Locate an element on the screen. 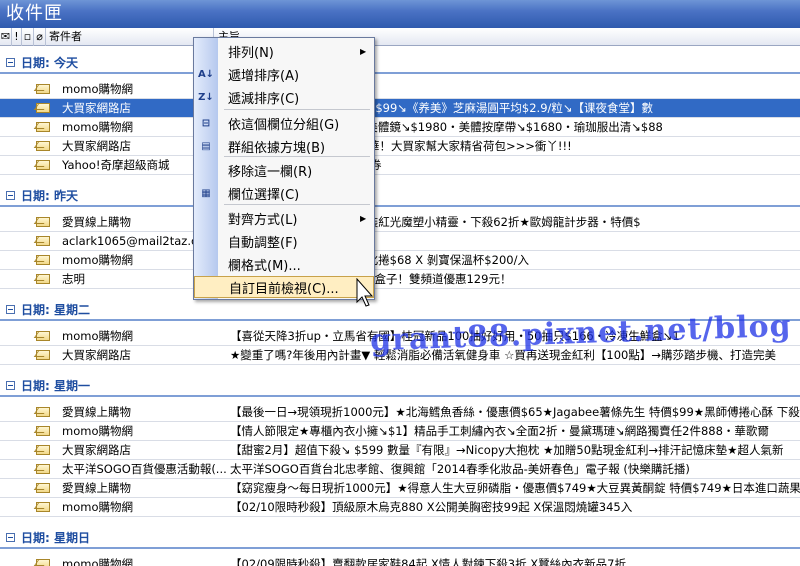  menu-item: ▤ 群組依據方塊(B) is located at coordinates (284, 146).